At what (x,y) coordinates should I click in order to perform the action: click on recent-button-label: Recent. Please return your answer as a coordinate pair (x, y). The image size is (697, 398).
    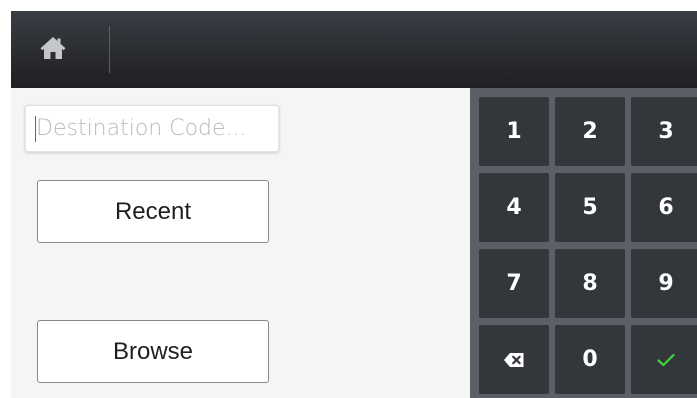
    Looking at the image, I should click on (153, 211).